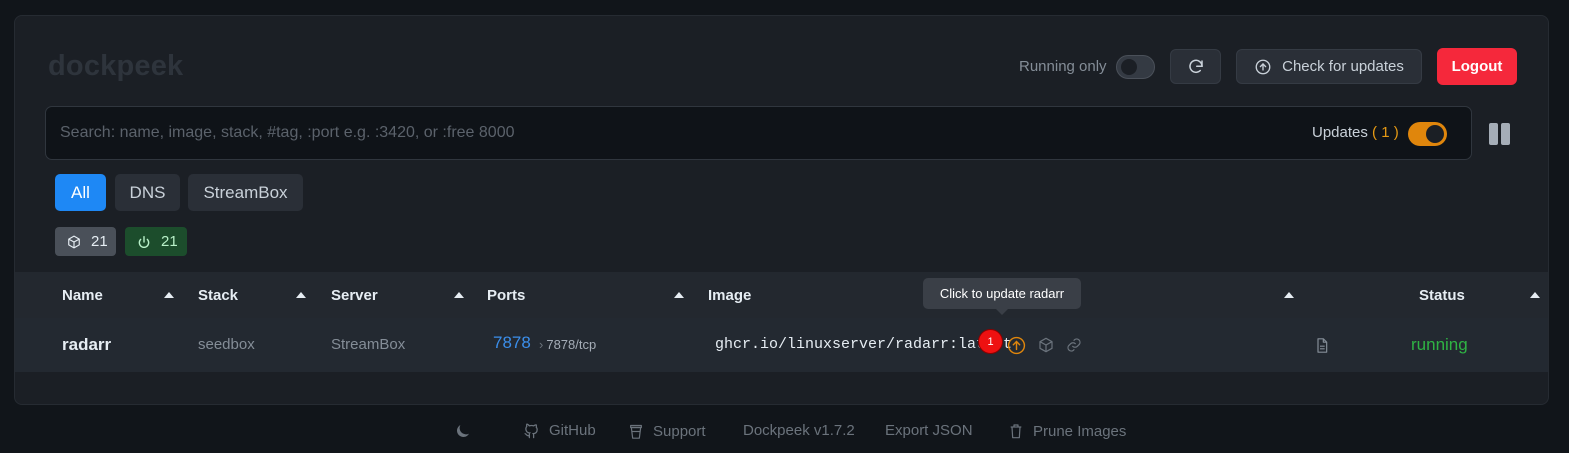 This screenshot has width=1569, height=453. Describe the element at coordinates (218, 295) in the screenshot. I see `column-header-stack: Stack` at that location.